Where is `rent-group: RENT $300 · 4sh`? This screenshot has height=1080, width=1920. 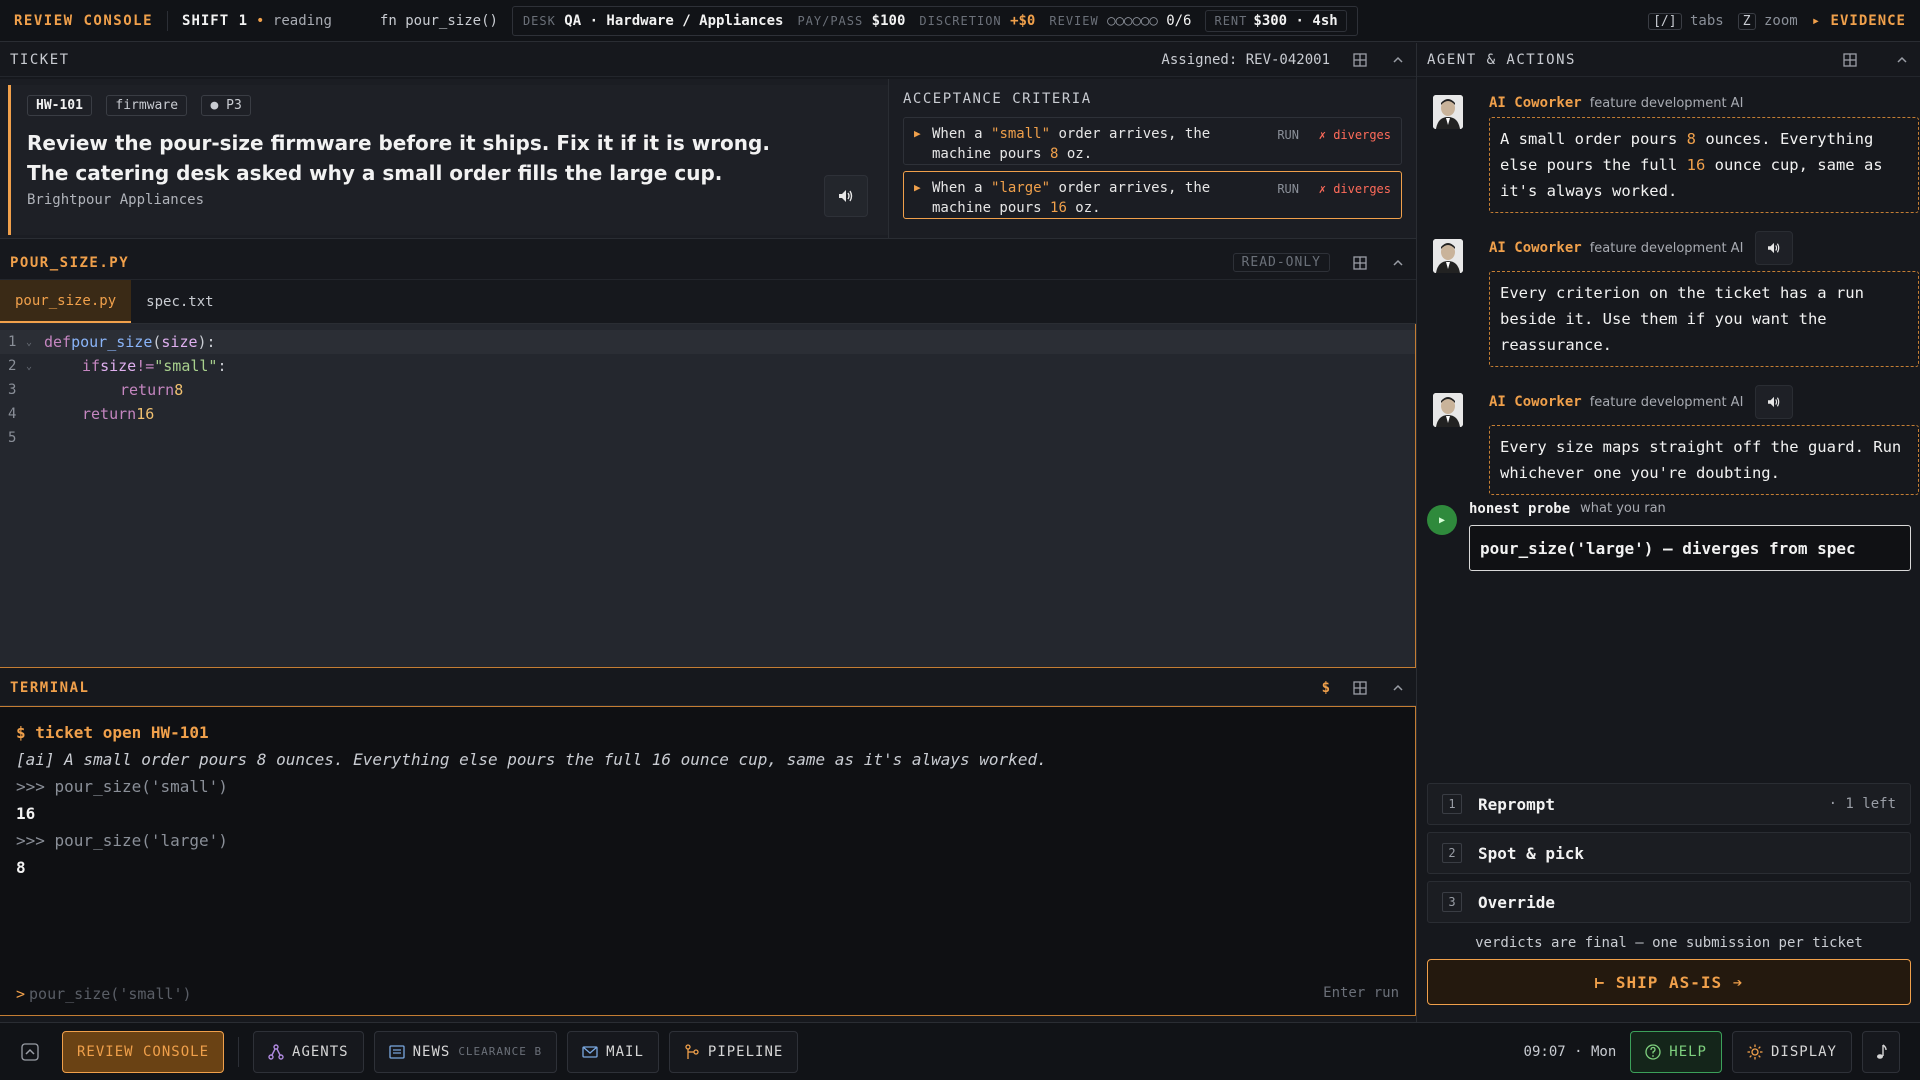 rent-group: RENT $300 · 4sh is located at coordinates (1276, 20).